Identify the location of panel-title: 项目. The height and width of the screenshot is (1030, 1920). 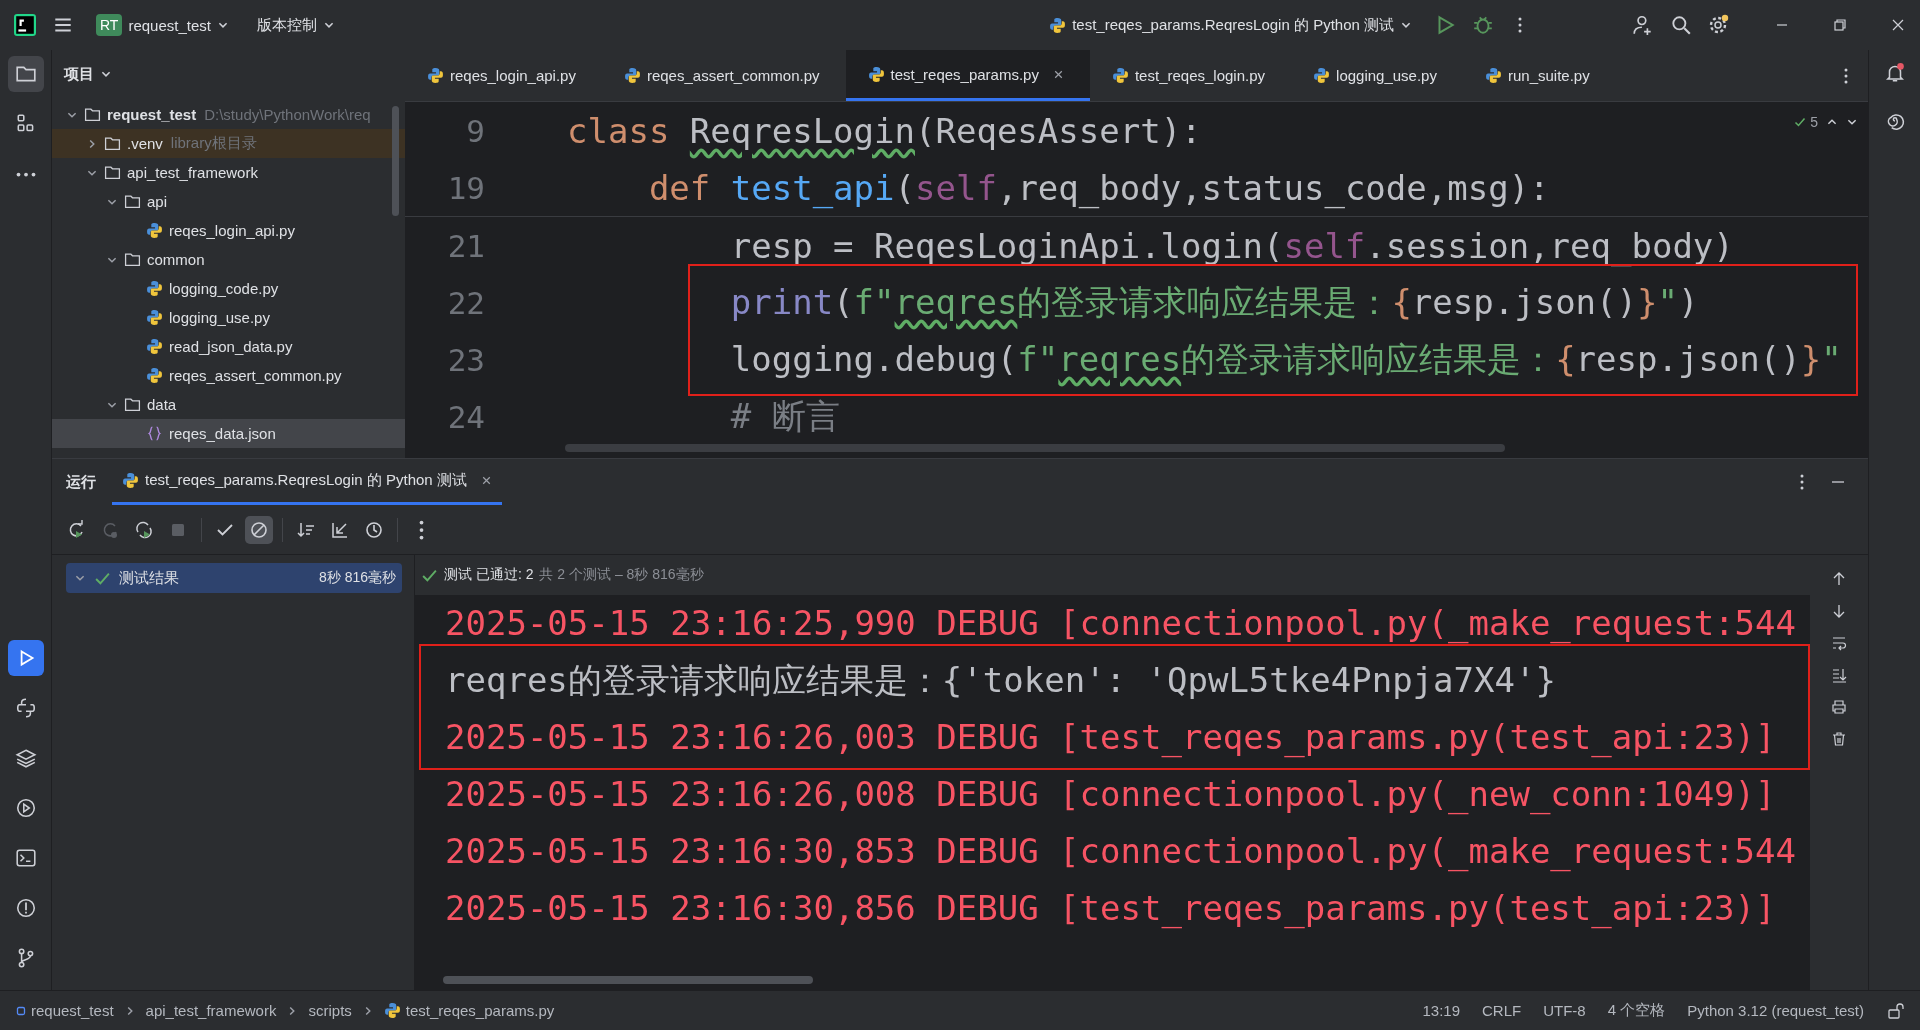
(79, 74).